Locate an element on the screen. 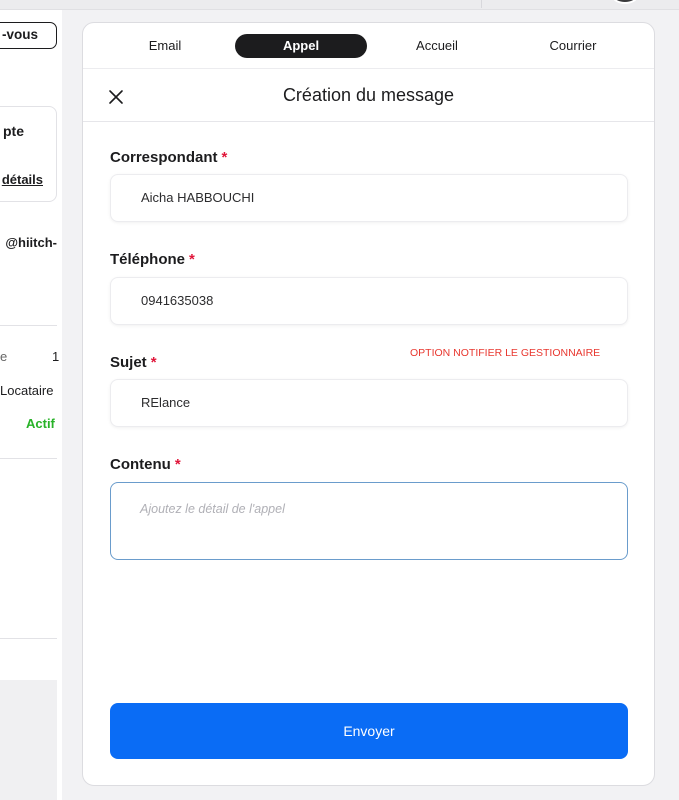 This screenshot has width=679, height=800. modal-header: Création du message is located at coordinates (368, 96).